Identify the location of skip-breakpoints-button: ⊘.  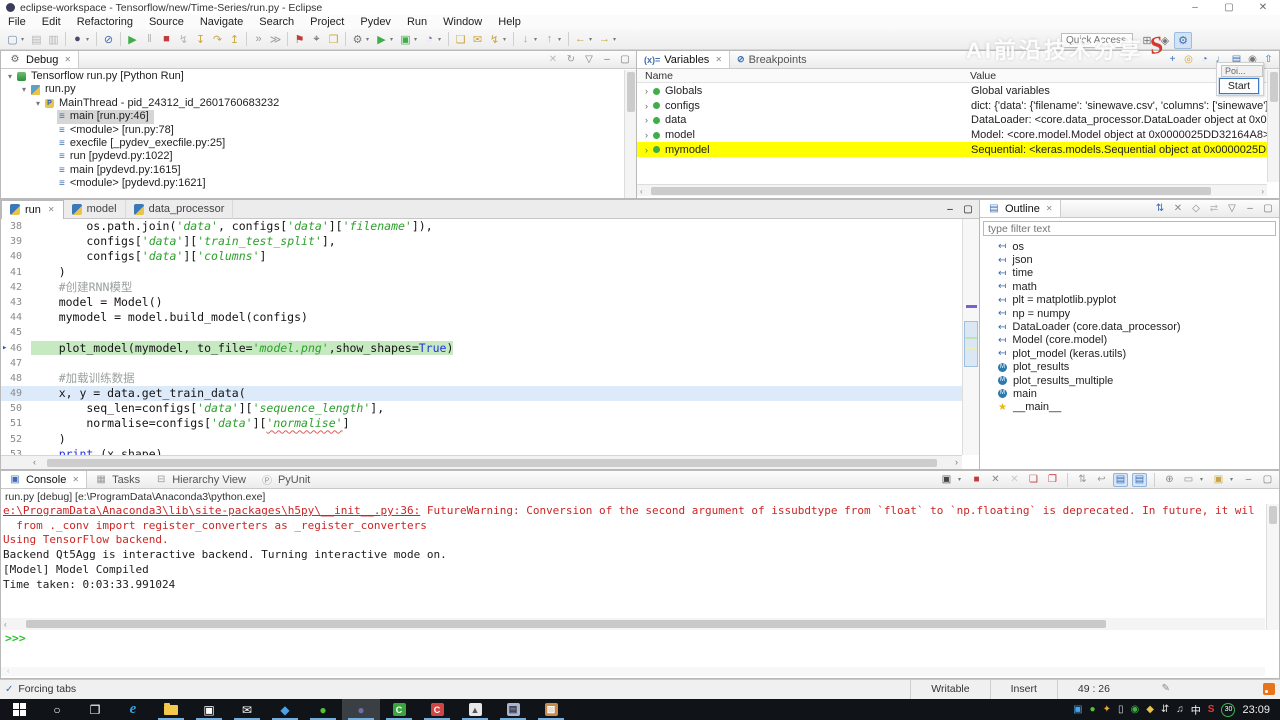
(108, 39).